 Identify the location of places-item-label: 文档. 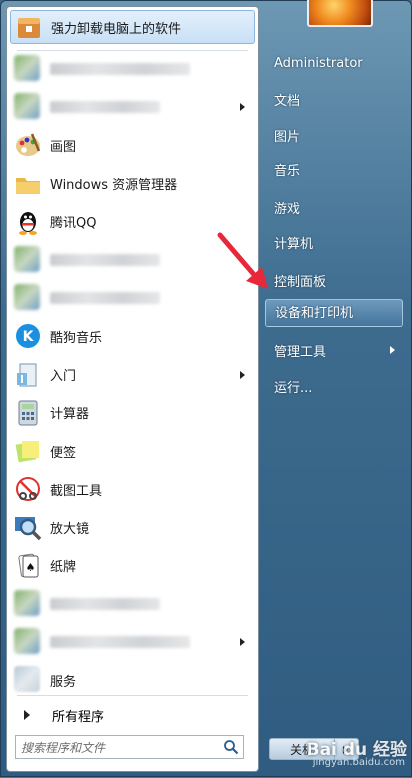
(287, 101).